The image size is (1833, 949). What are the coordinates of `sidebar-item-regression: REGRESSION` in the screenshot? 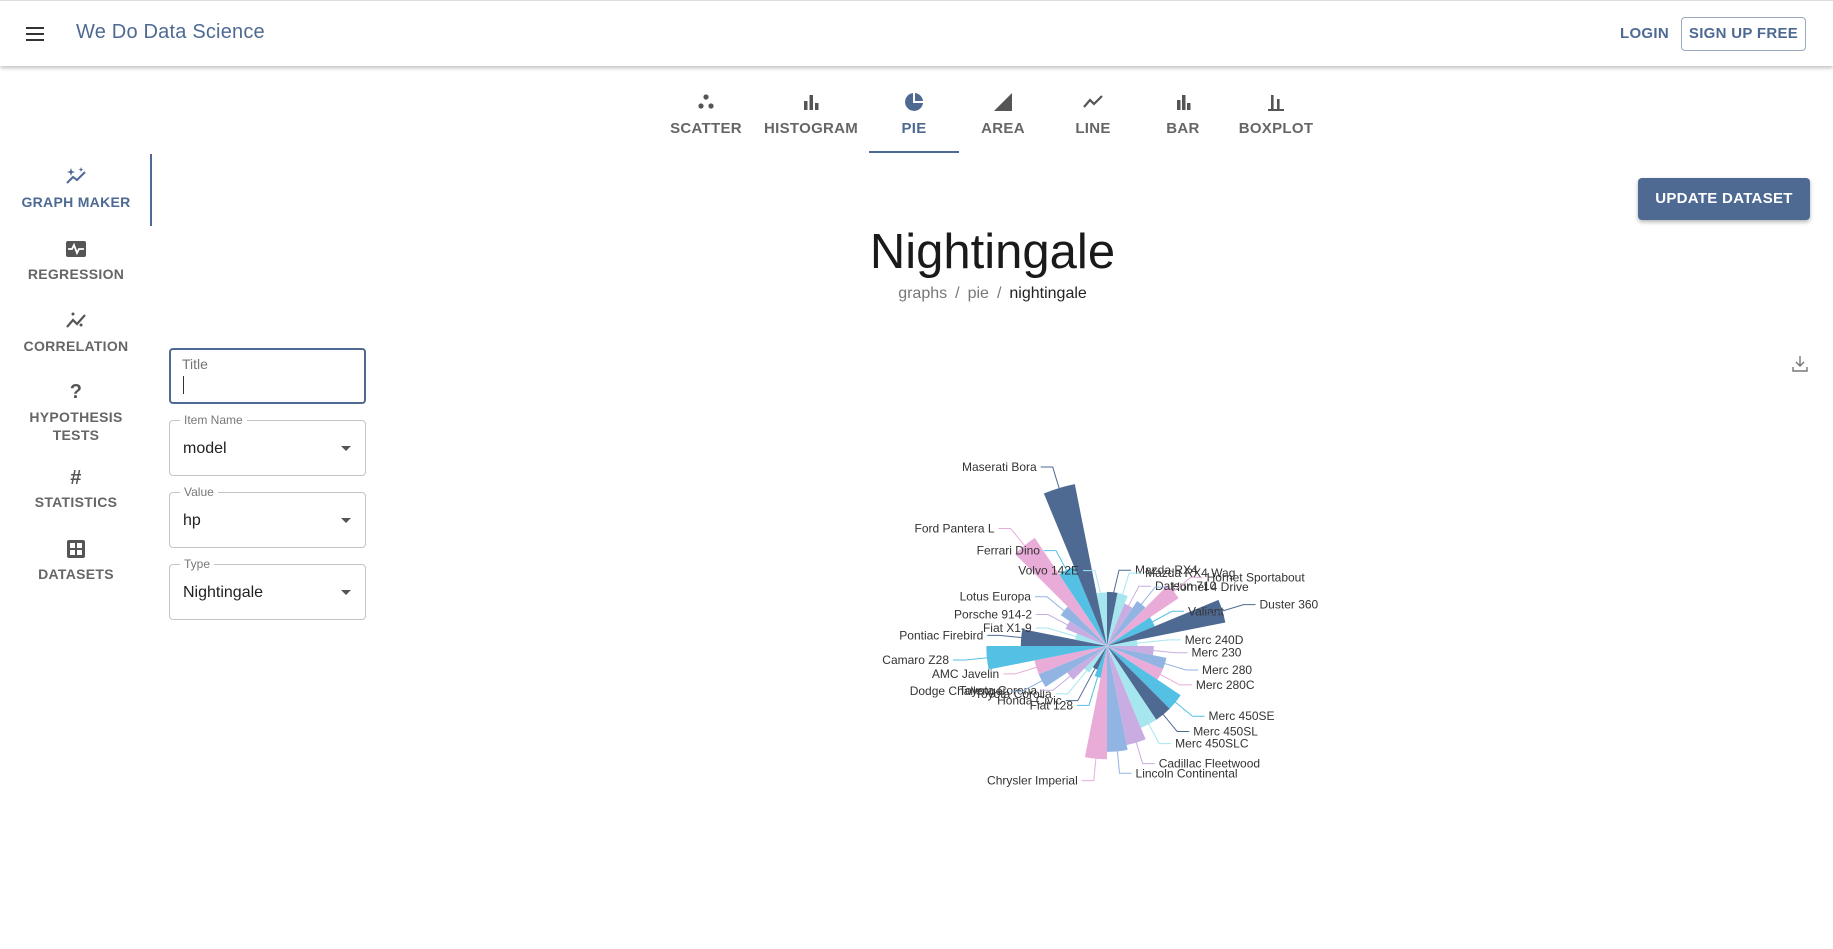 It's located at (76, 260).